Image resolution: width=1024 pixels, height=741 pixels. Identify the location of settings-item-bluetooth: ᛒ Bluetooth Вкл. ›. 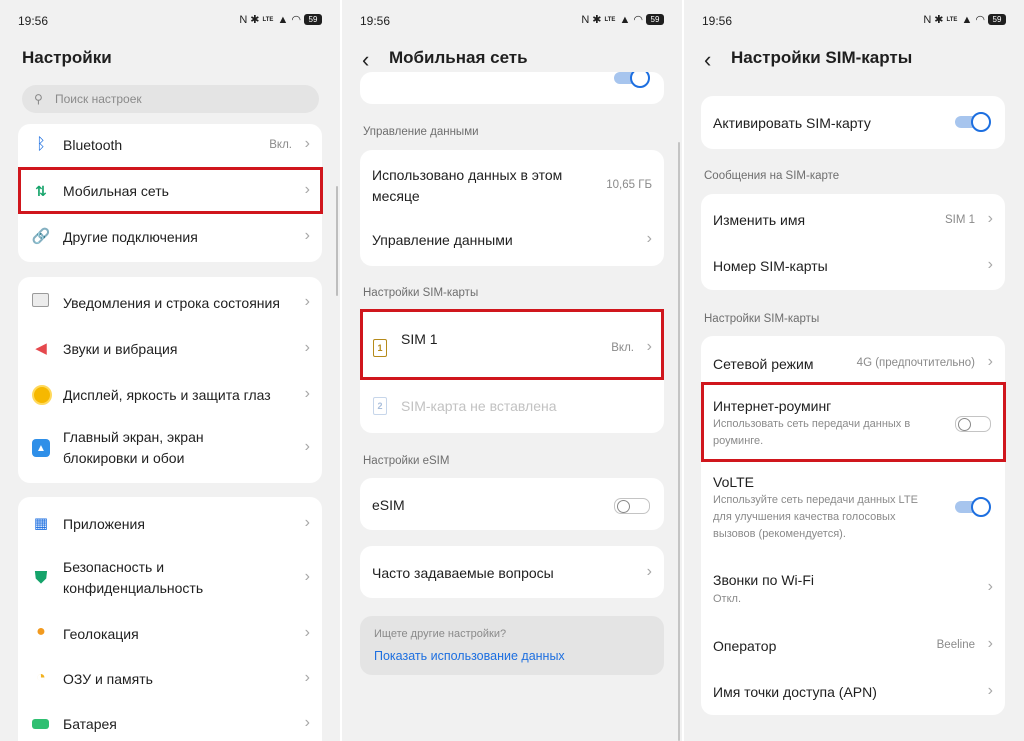
(170, 146).